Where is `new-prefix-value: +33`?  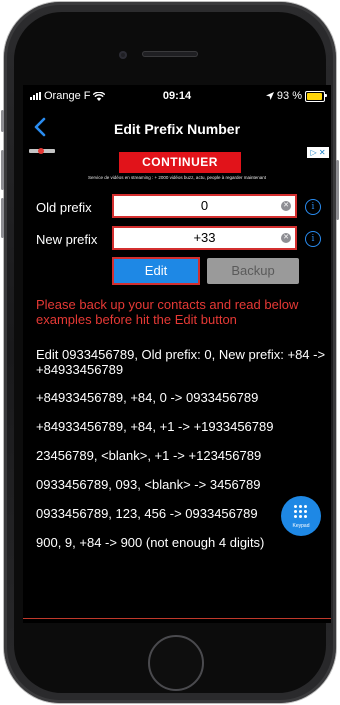 new-prefix-value: +33 is located at coordinates (204, 237).